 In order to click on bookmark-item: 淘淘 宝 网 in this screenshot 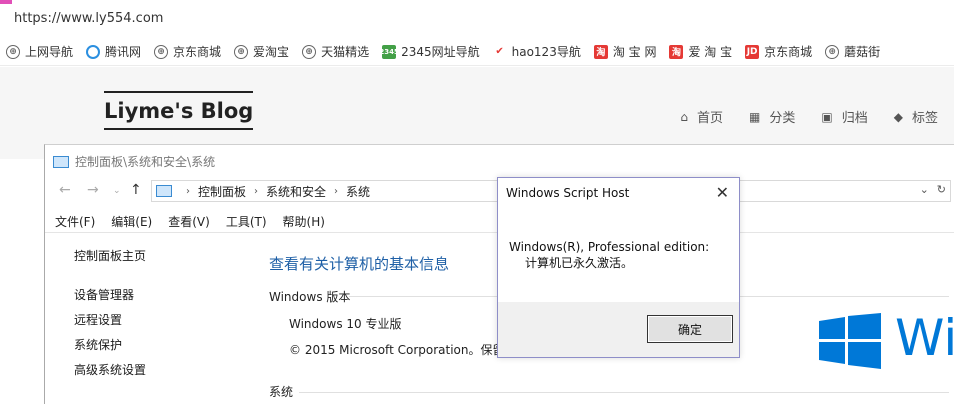, I will do `click(625, 51)`.